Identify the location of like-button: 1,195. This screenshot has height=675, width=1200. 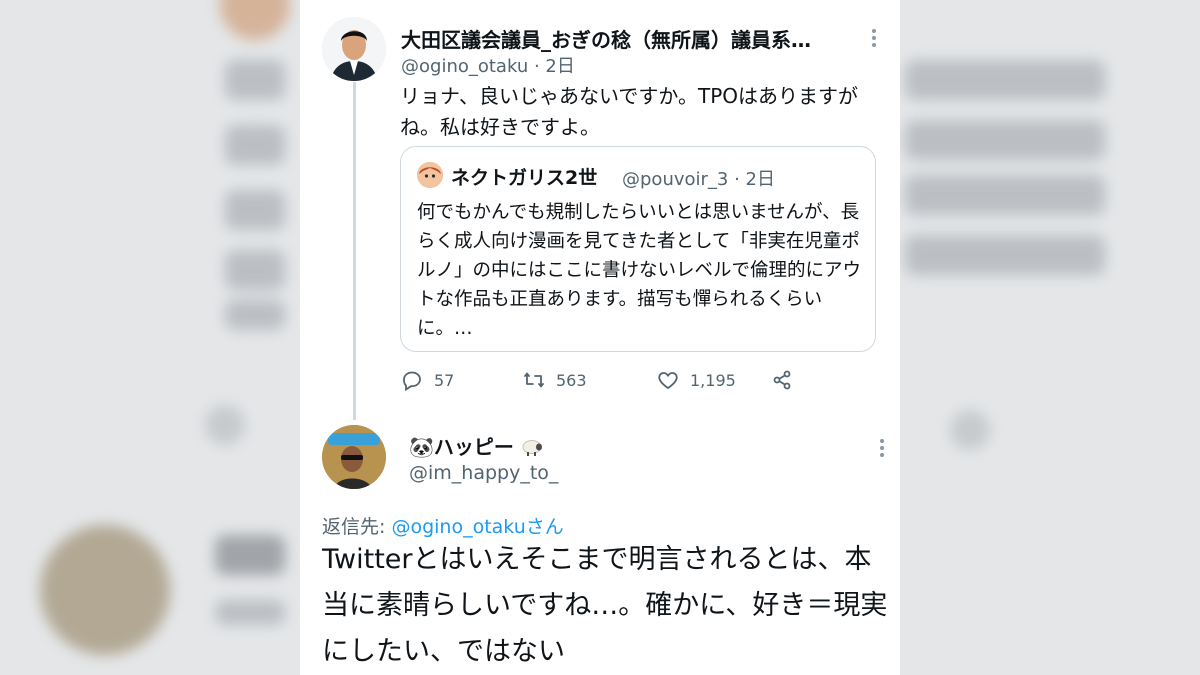
(713, 380).